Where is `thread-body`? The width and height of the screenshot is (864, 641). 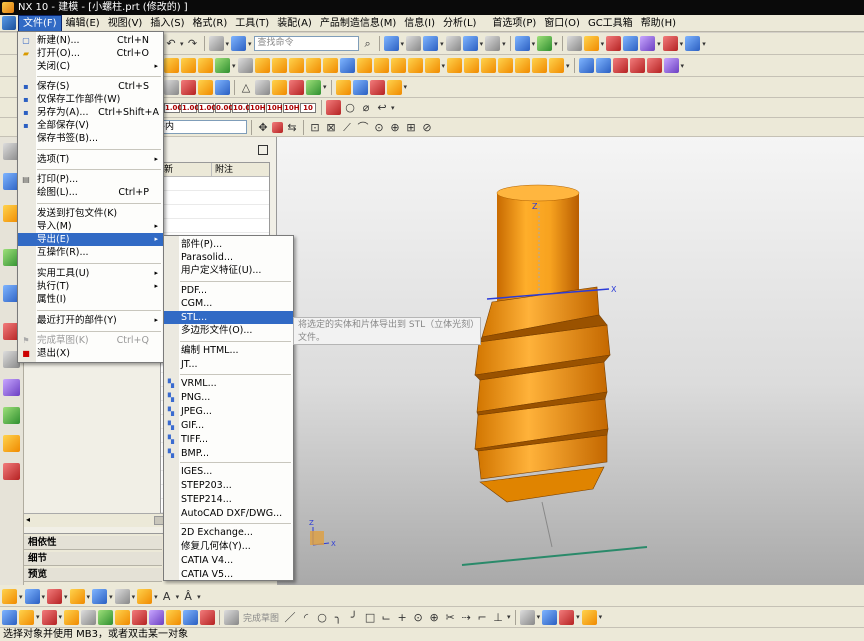
thread-body is located at coordinates (542, 383).